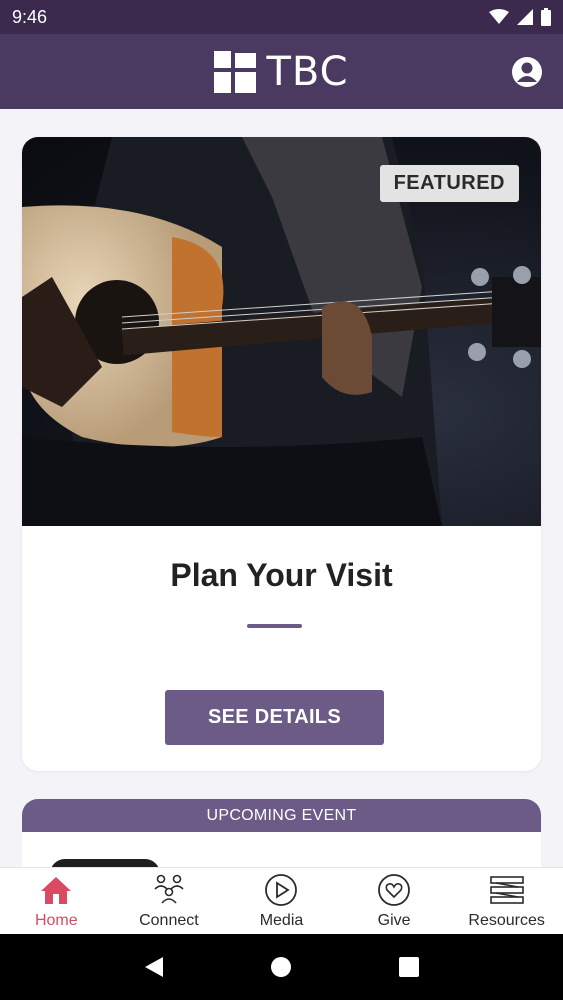 Image resolution: width=563 pixels, height=1000 pixels. Describe the element at coordinates (281, 17) in the screenshot. I see `status-bar: 9:46` at that location.